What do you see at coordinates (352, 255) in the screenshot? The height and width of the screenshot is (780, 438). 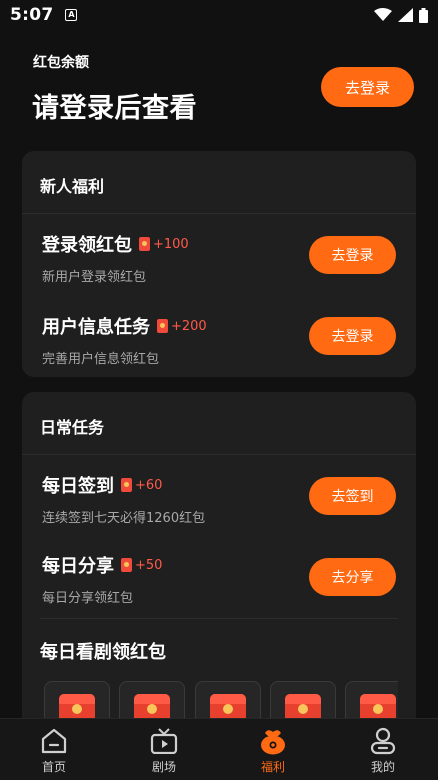 I see `login-task-button: 去登录` at bounding box center [352, 255].